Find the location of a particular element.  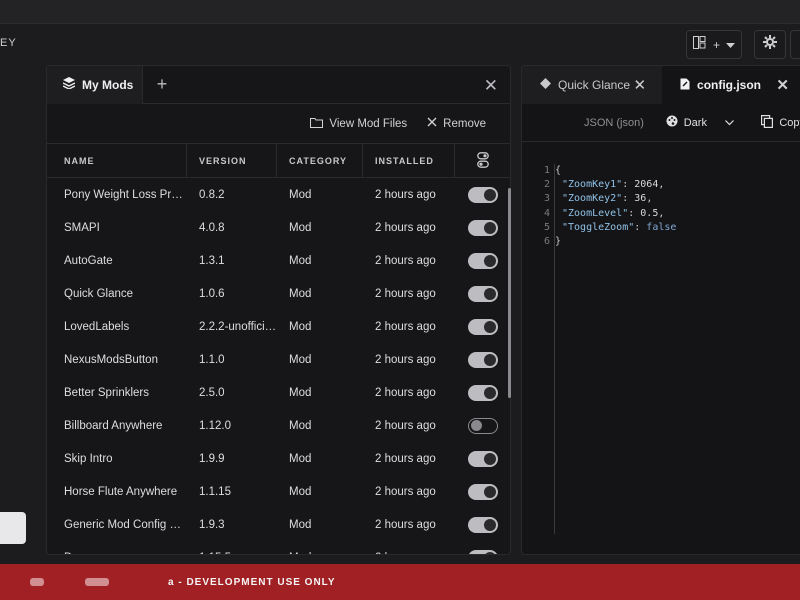

mod-name: Horse Flute Anywhere is located at coordinates (121, 491).